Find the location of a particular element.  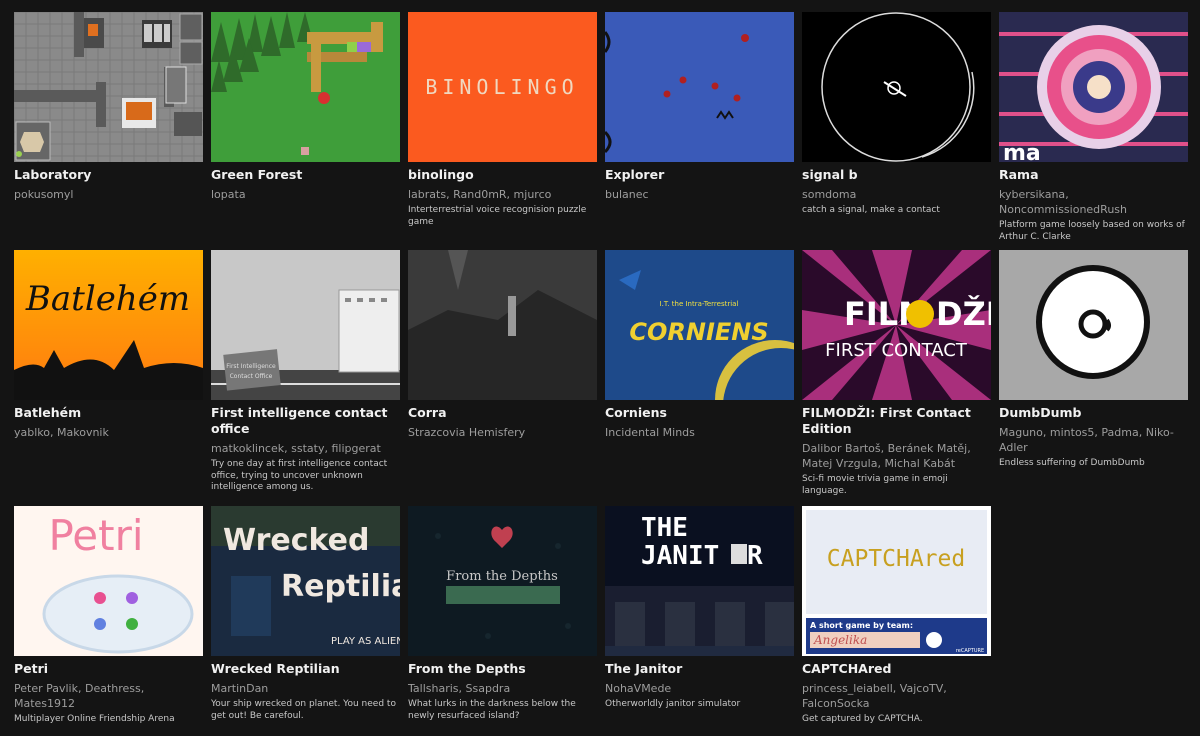

game-thumbnail: BINOLINGO is located at coordinates (502, 87).